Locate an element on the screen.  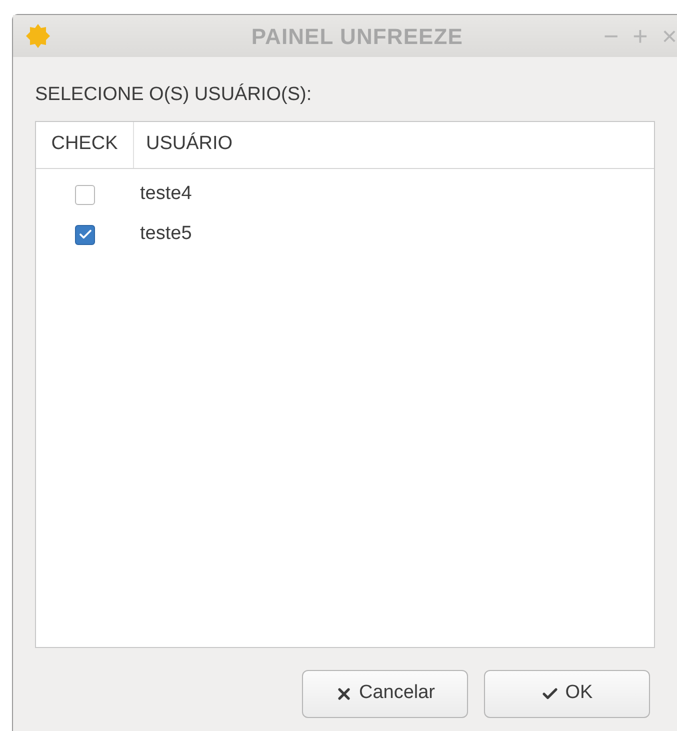
sun-icon is located at coordinates (38, 36).